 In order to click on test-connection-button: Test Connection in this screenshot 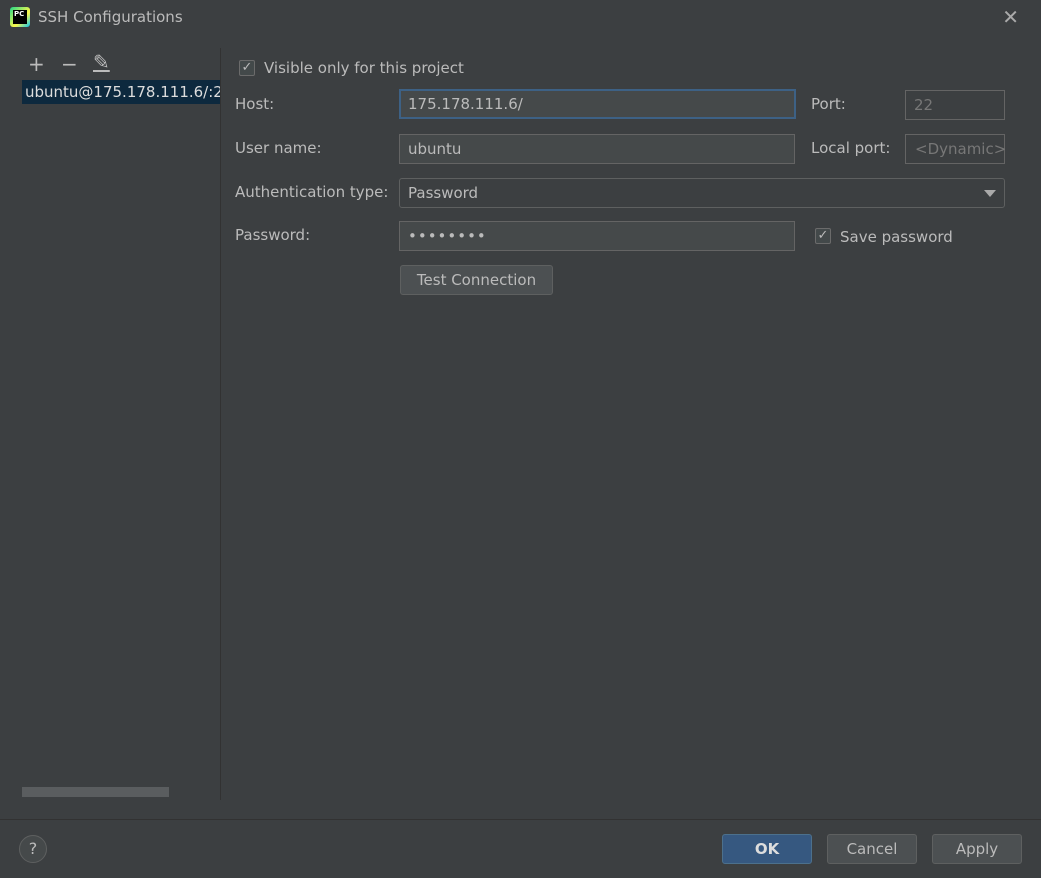, I will do `click(476, 280)`.